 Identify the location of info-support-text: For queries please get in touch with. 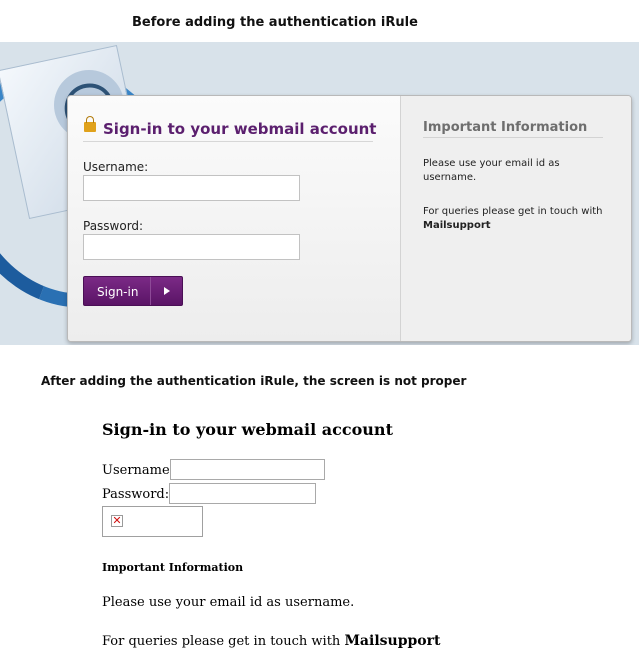
(513, 211).